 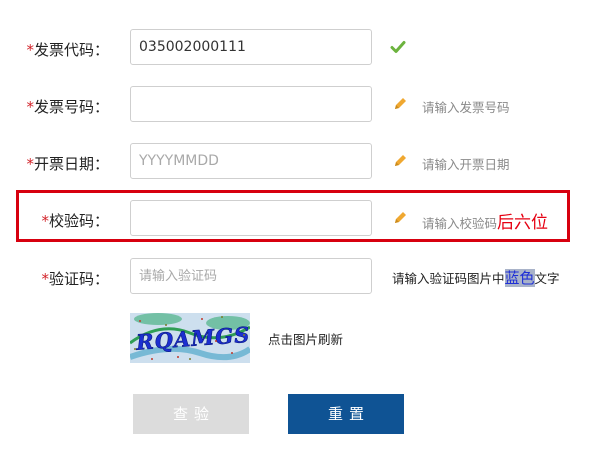 I want to click on invoice-number-hint: 请输入发票号码, so click(x=466, y=107).